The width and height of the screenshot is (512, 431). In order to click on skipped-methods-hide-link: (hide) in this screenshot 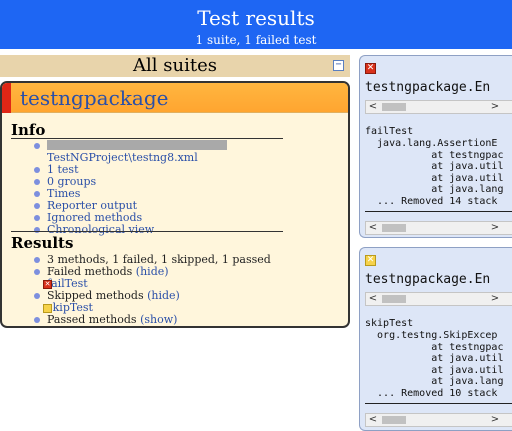, I will do `click(163, 295)`.